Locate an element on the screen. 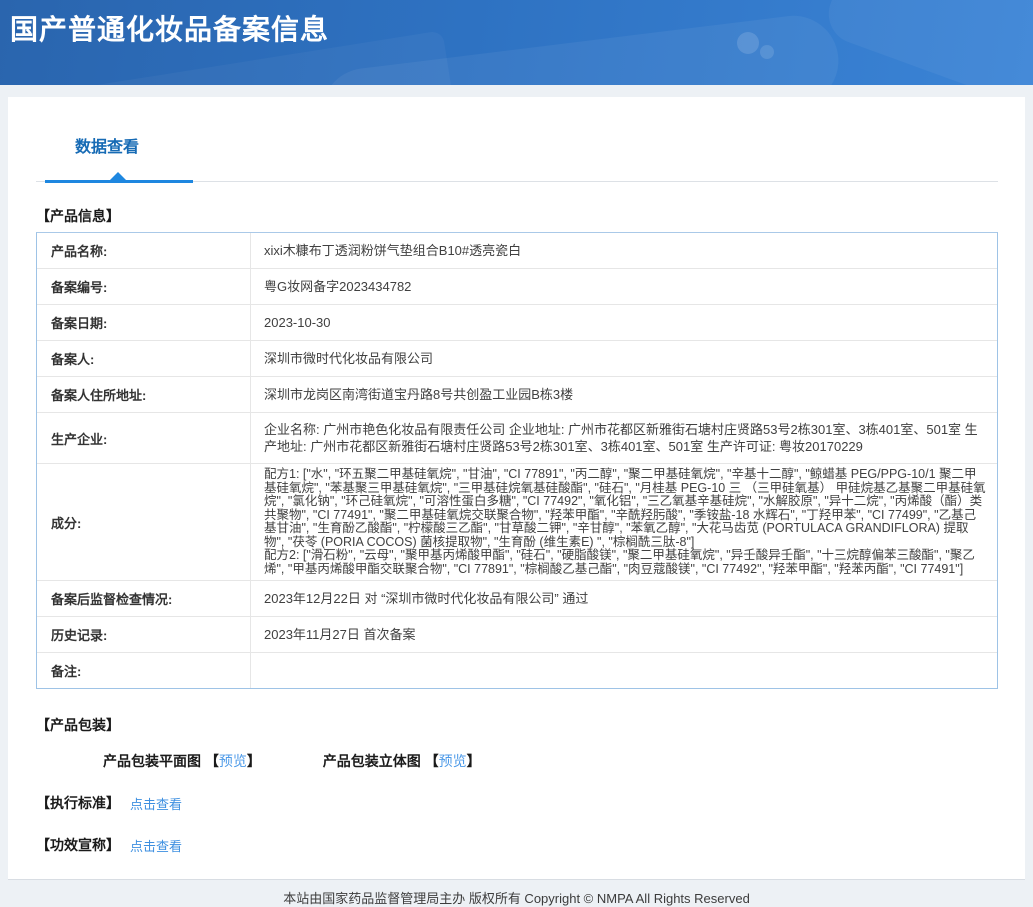  table-row-registrant-address: 备案人住所地址: 深圳市龙岗区南湾街道宝丹路8号共创盈工业园B栋3楼 is located at coordinates (517, 395).